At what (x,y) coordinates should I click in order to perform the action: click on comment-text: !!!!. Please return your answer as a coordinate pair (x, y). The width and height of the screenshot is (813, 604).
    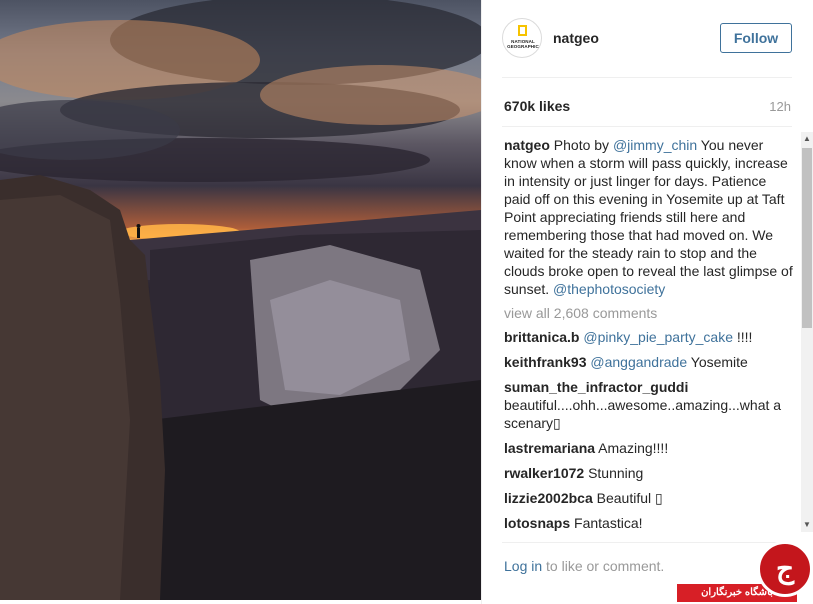
    Looking at the image, I should click on (743, 337).